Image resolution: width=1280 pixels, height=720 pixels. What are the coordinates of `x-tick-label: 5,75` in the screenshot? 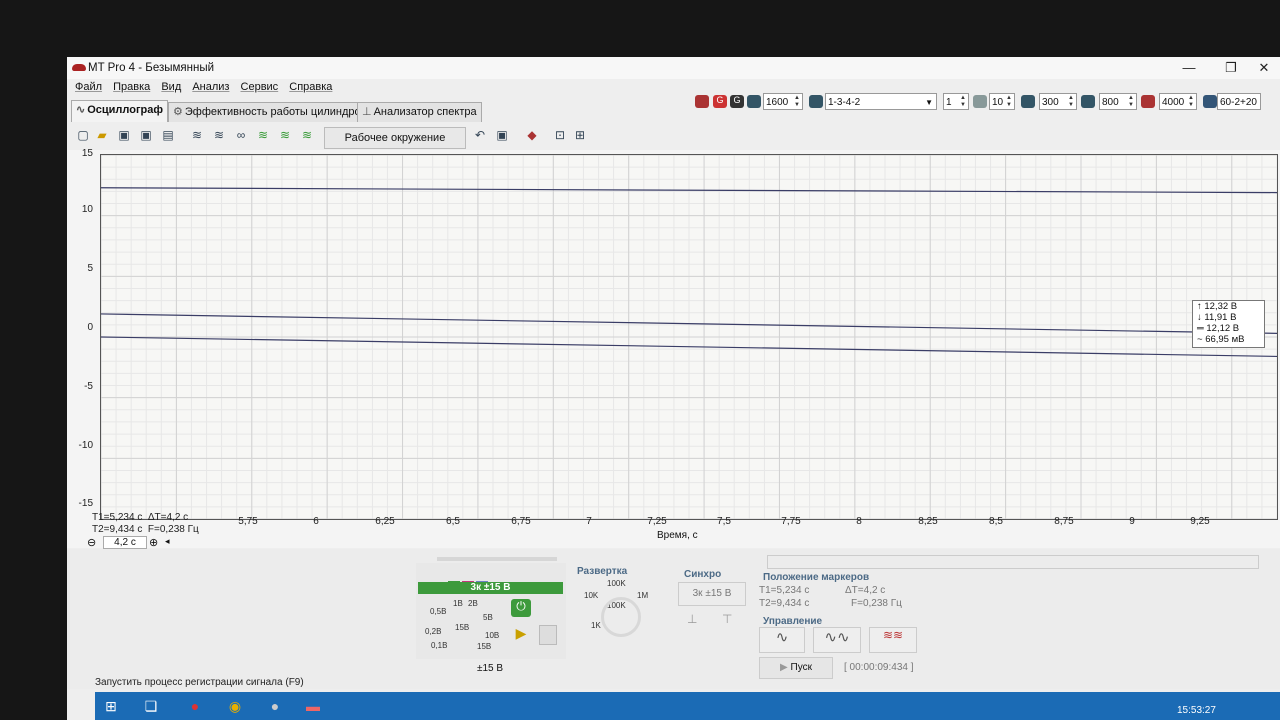 It's located at (248, 521).